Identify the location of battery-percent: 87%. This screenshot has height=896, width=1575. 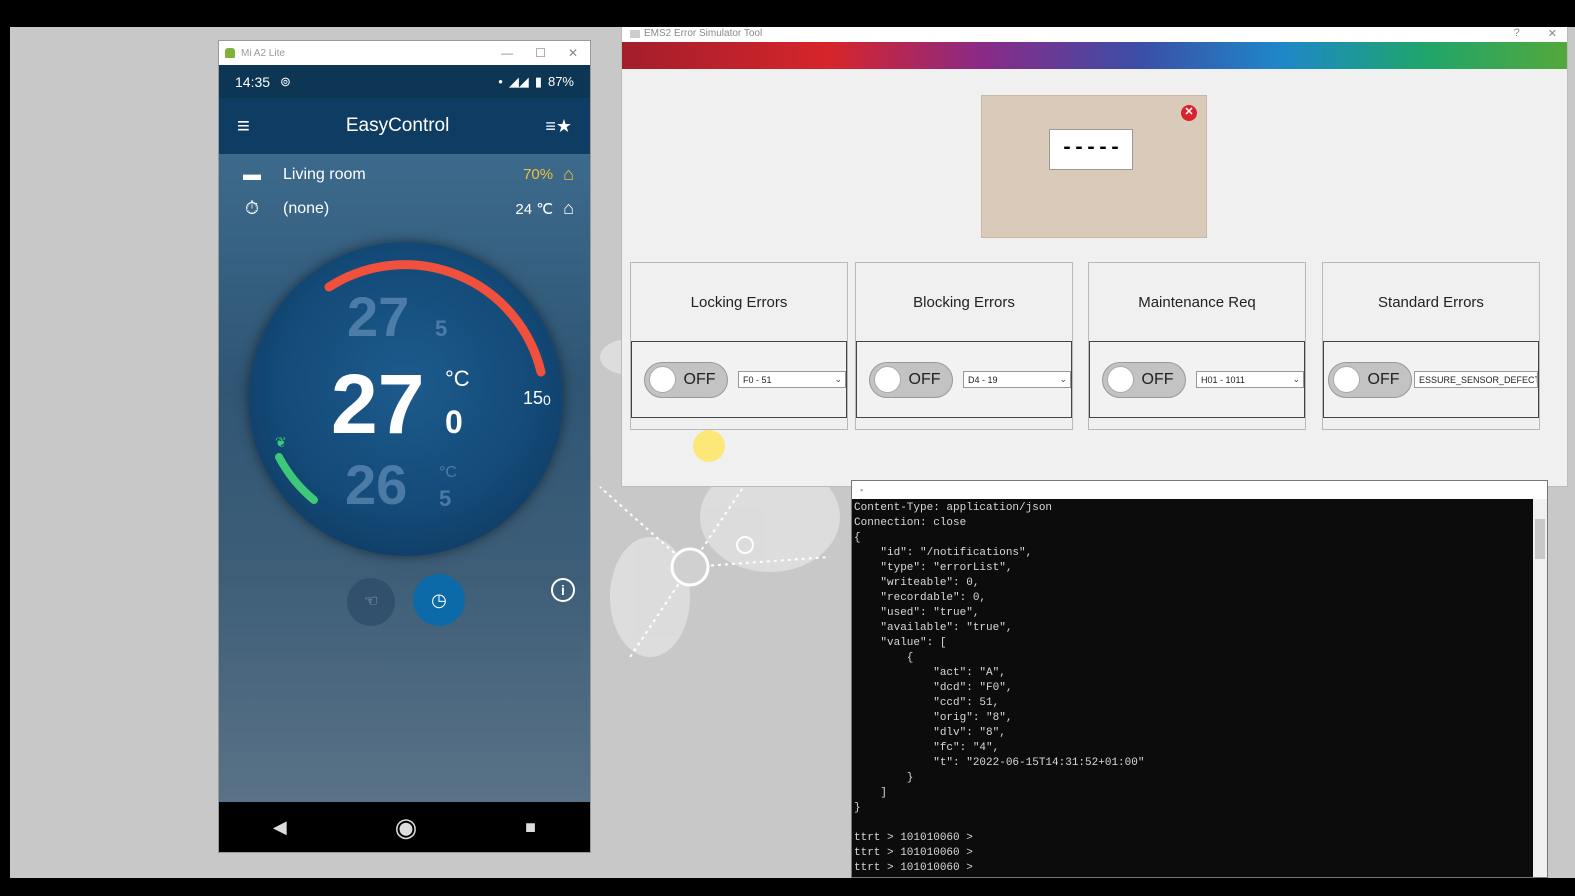
(560, 81).